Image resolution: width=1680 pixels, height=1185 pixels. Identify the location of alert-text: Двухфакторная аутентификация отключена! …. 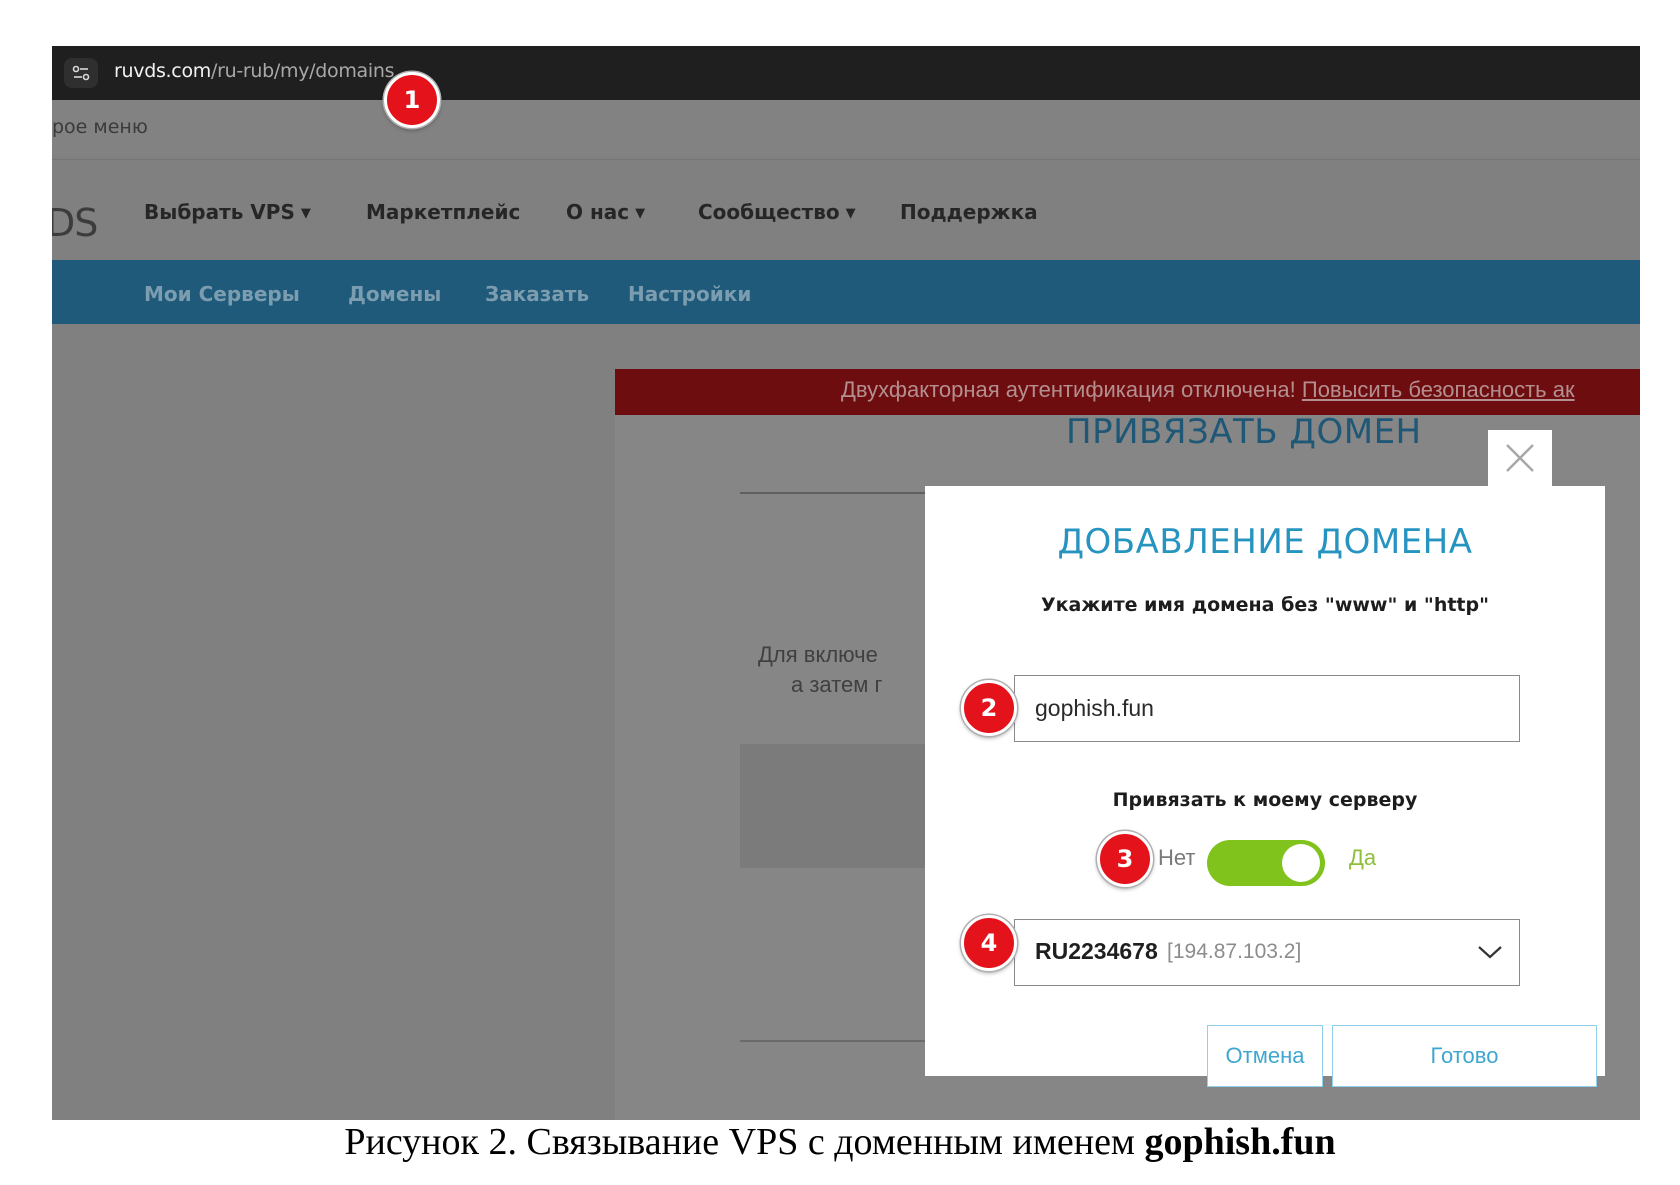
(1208, 390).